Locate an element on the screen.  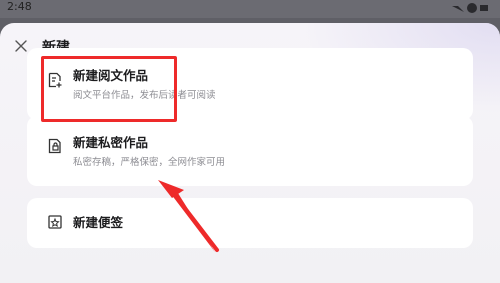
system-status-icons is located at coordinates (470, 8).